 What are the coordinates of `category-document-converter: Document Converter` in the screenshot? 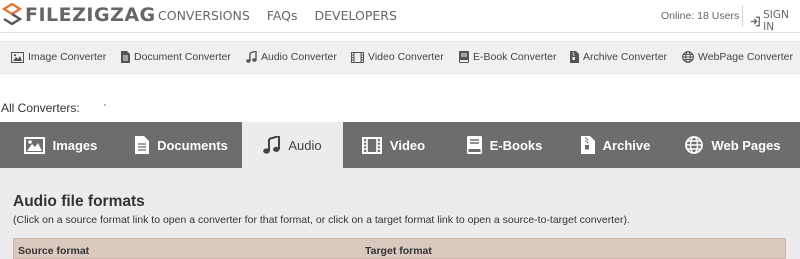 It's located at (176, 57).